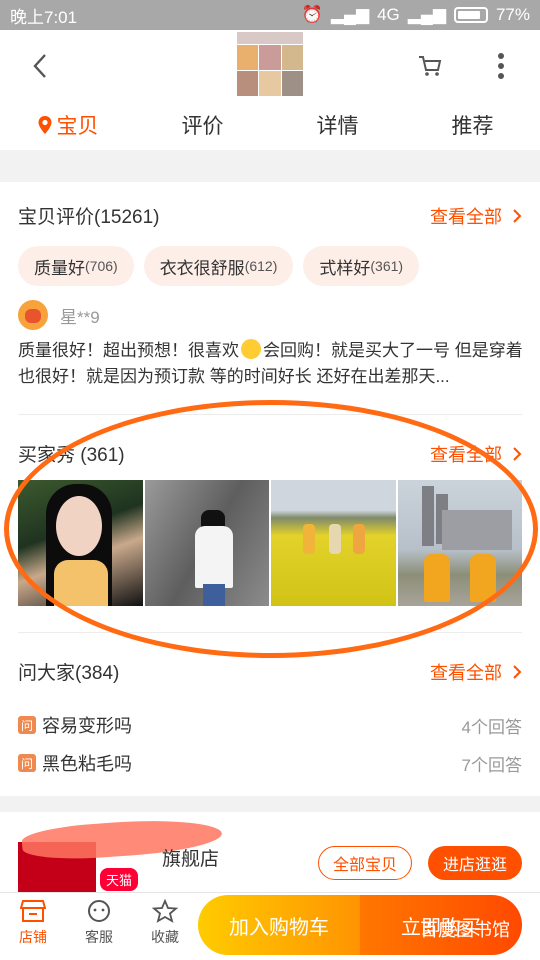 This screenshot has width=540, height=960. Describe the element at coordinates (270, 15) in the screenshot. I see `status-bar: 晚上7:01 ⏰ ▂▄▆ 4G ▂▄▆ 77%` at that location.